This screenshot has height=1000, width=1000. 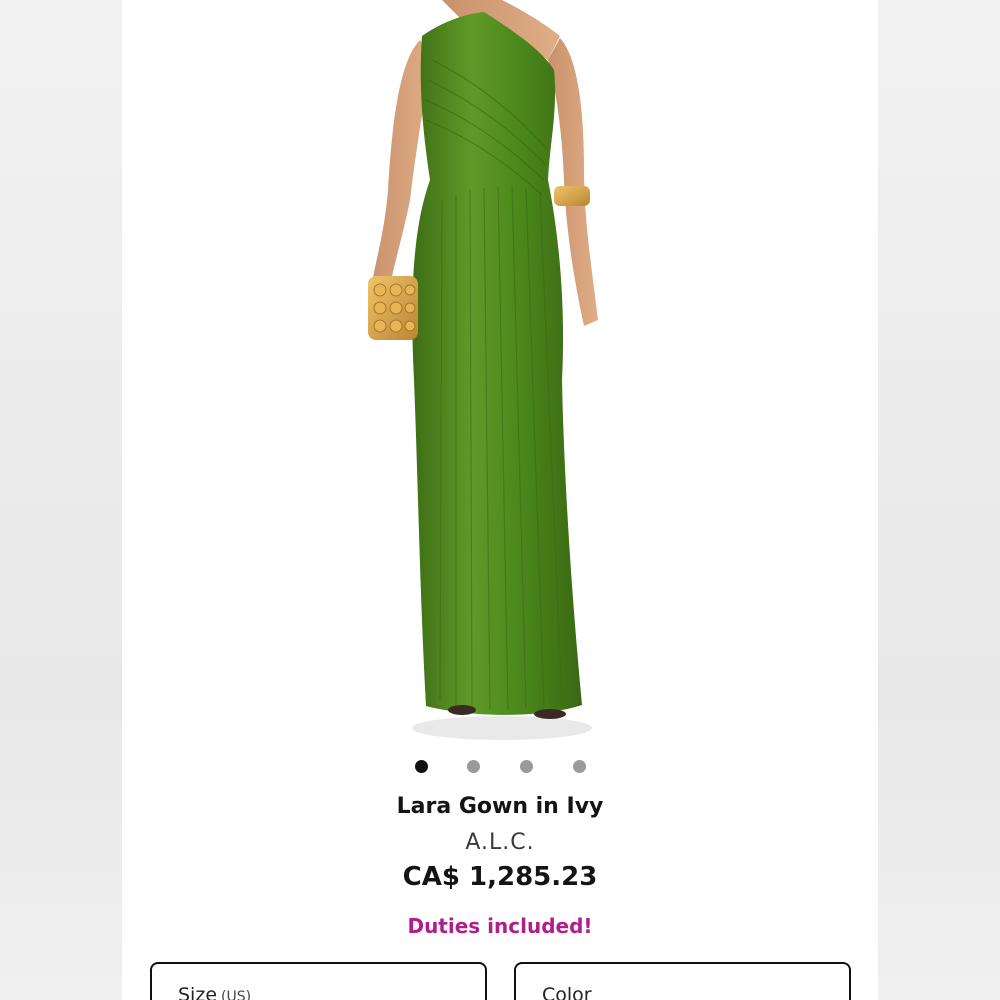 I want to click on product-price: CA$ 1,285.23, so click(x=500, y=877).